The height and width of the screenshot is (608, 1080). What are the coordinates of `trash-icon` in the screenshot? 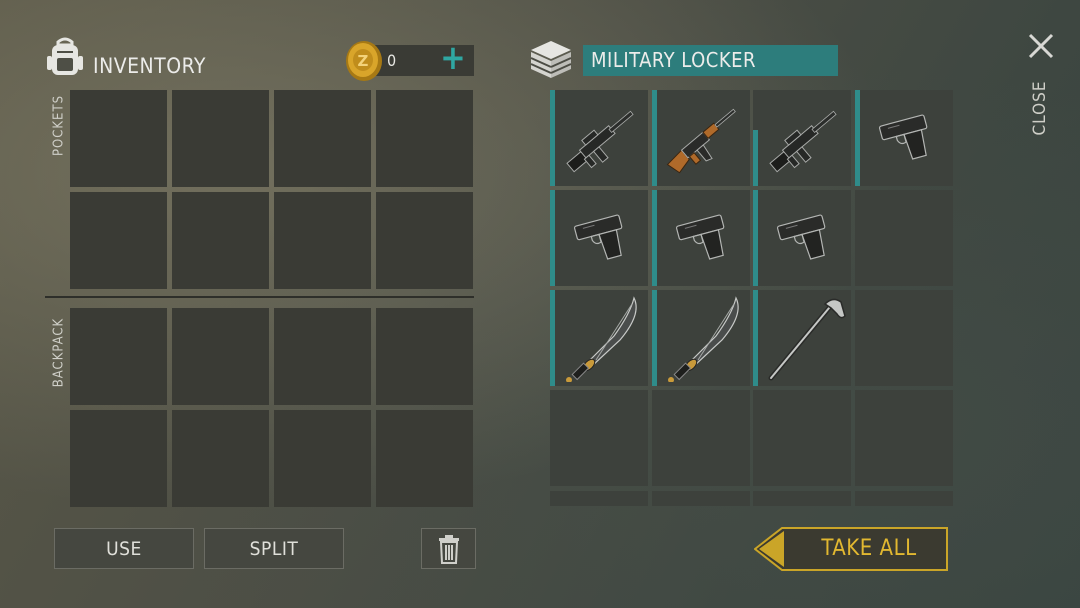 It's located at (448, 549).